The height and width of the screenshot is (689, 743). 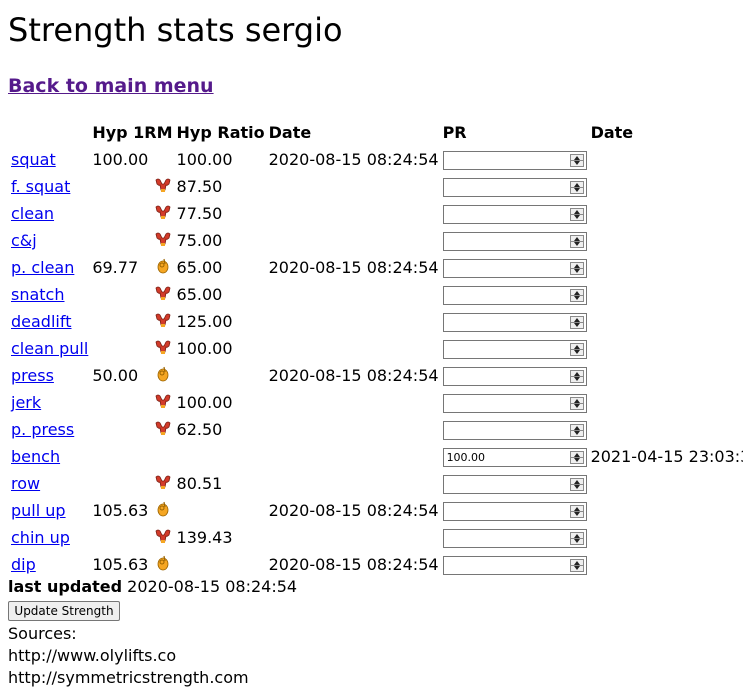 What do you see at coordinates (49, 483) in the screenshot?
I see `lift-cell: row` at bounding box center [49, 483].